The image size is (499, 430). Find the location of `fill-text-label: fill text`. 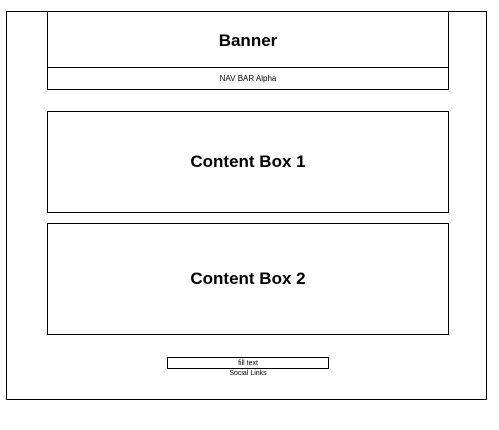

fill-text-label: fill text is located at coordinates (248, 363).